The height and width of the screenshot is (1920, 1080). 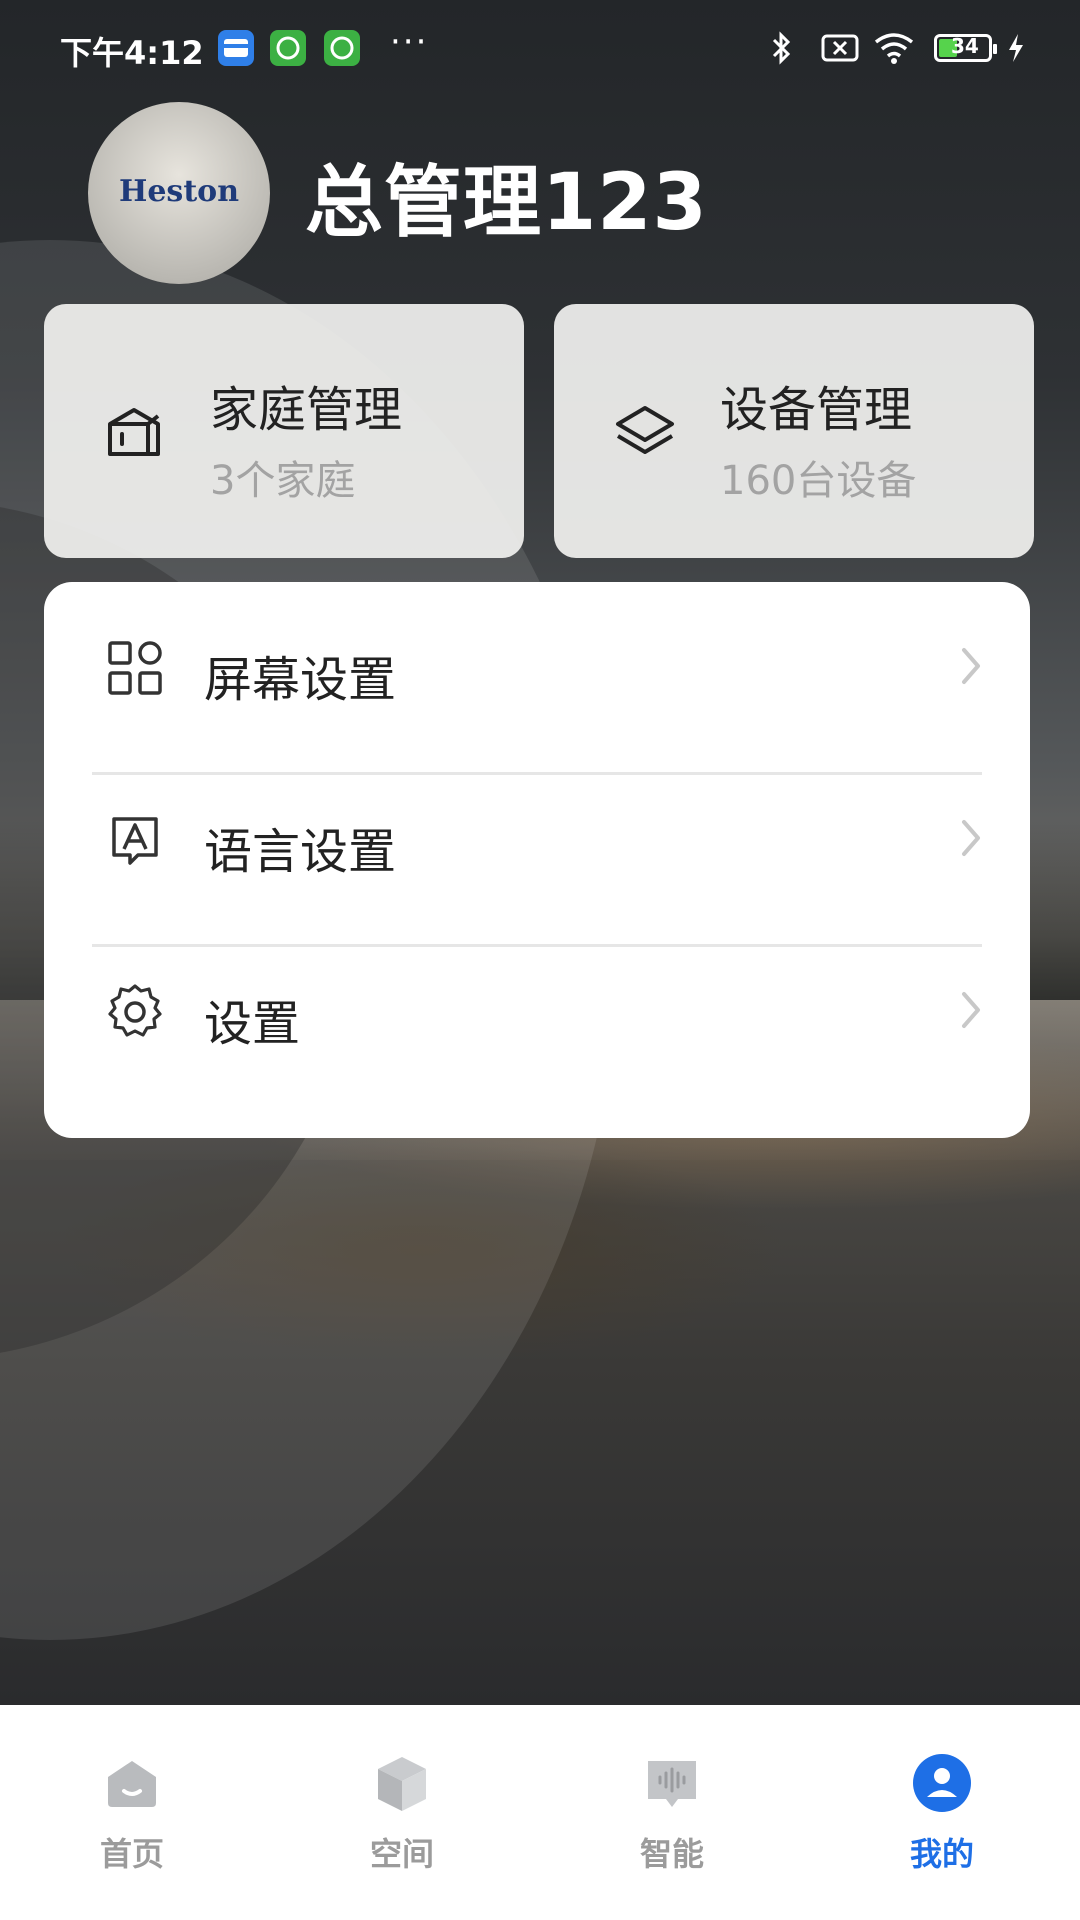 I want to click on more-notifications-icon: ···, so click(x=409, y=42).